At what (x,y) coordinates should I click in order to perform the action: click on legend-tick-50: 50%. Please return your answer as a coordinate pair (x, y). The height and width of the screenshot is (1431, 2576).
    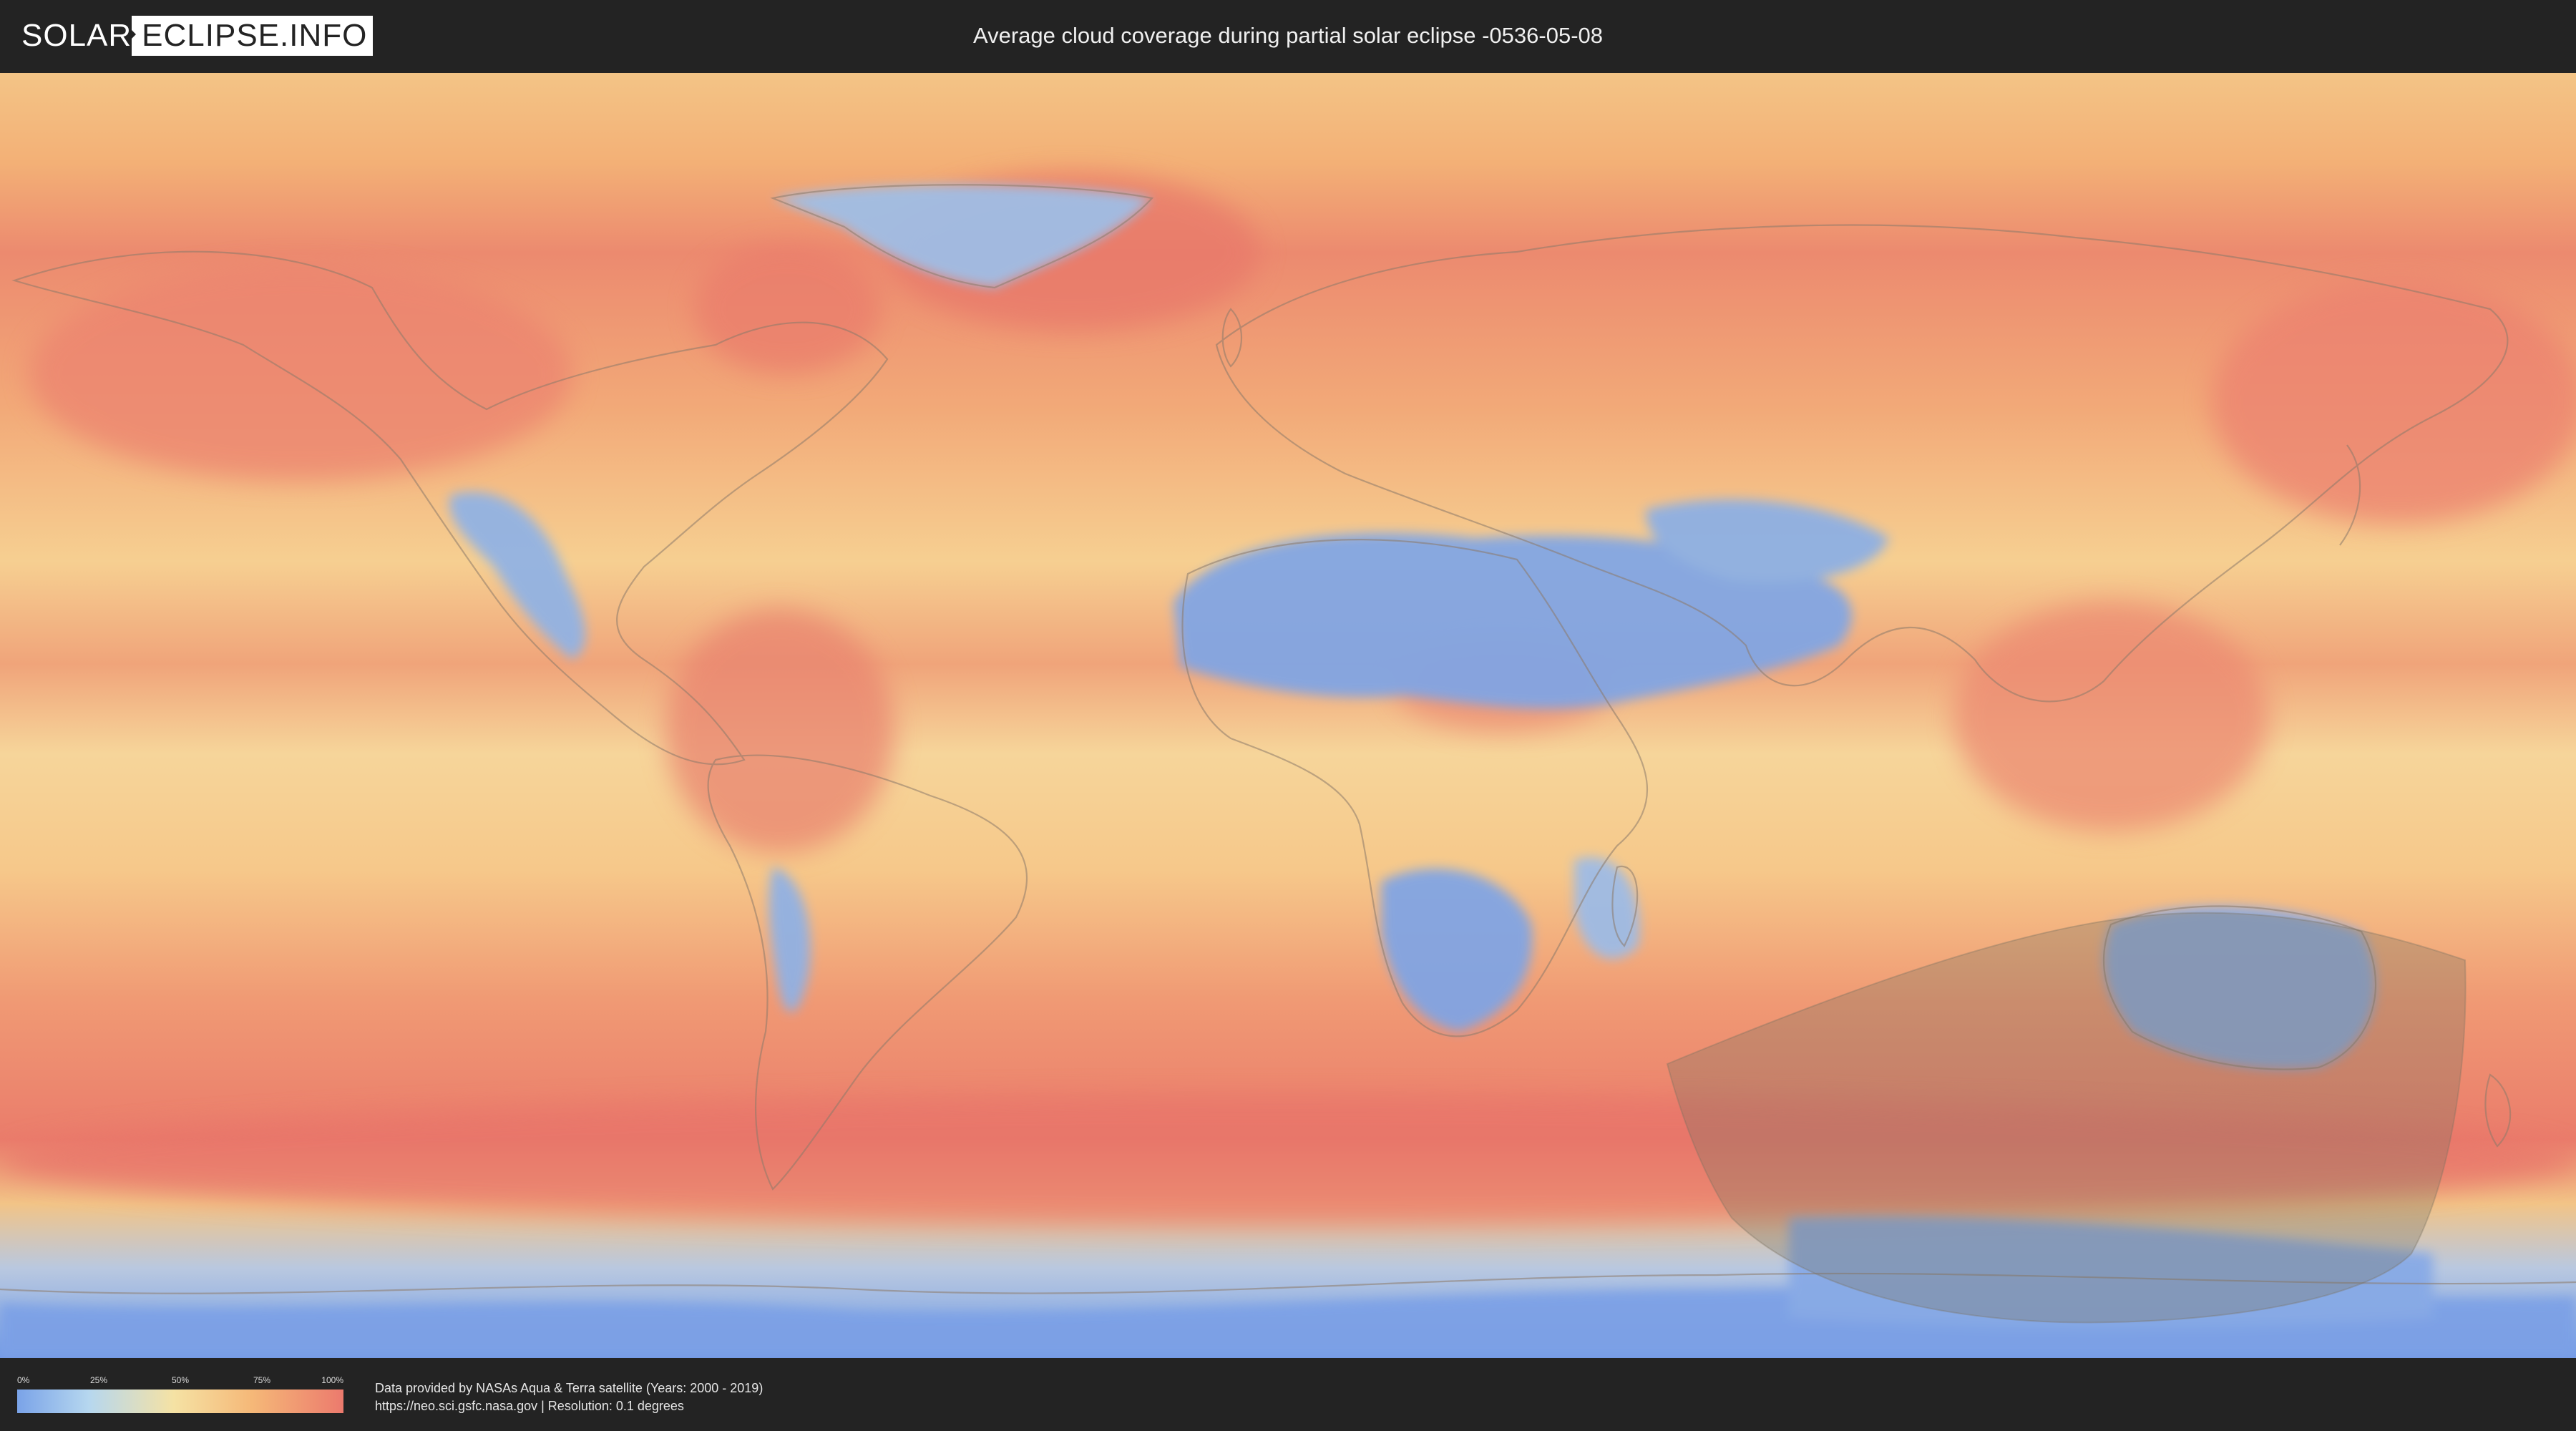
    Looking at the image, I should click on (180, 1380).